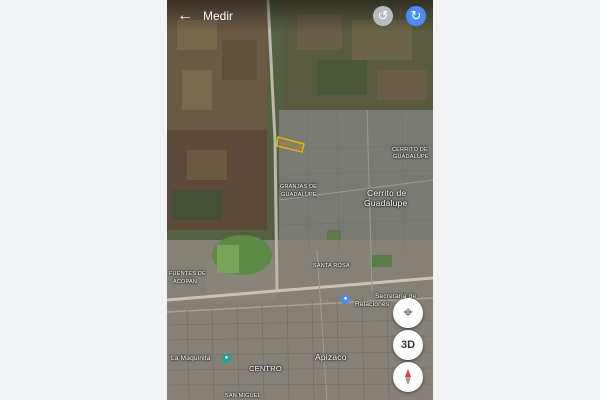  What do you see at coordinates (387, 193) in the screenshot?
I see `label-cerrito-1: Cerrito de` at bounding box center [387, 193].